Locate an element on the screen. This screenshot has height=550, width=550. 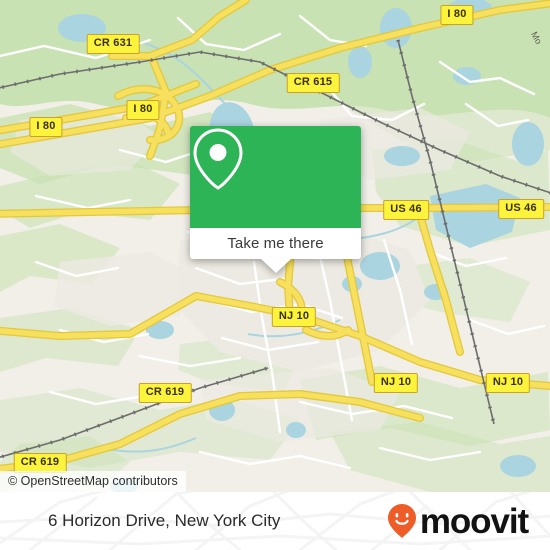
map-pin-icon is located at coordinates (218, 159).